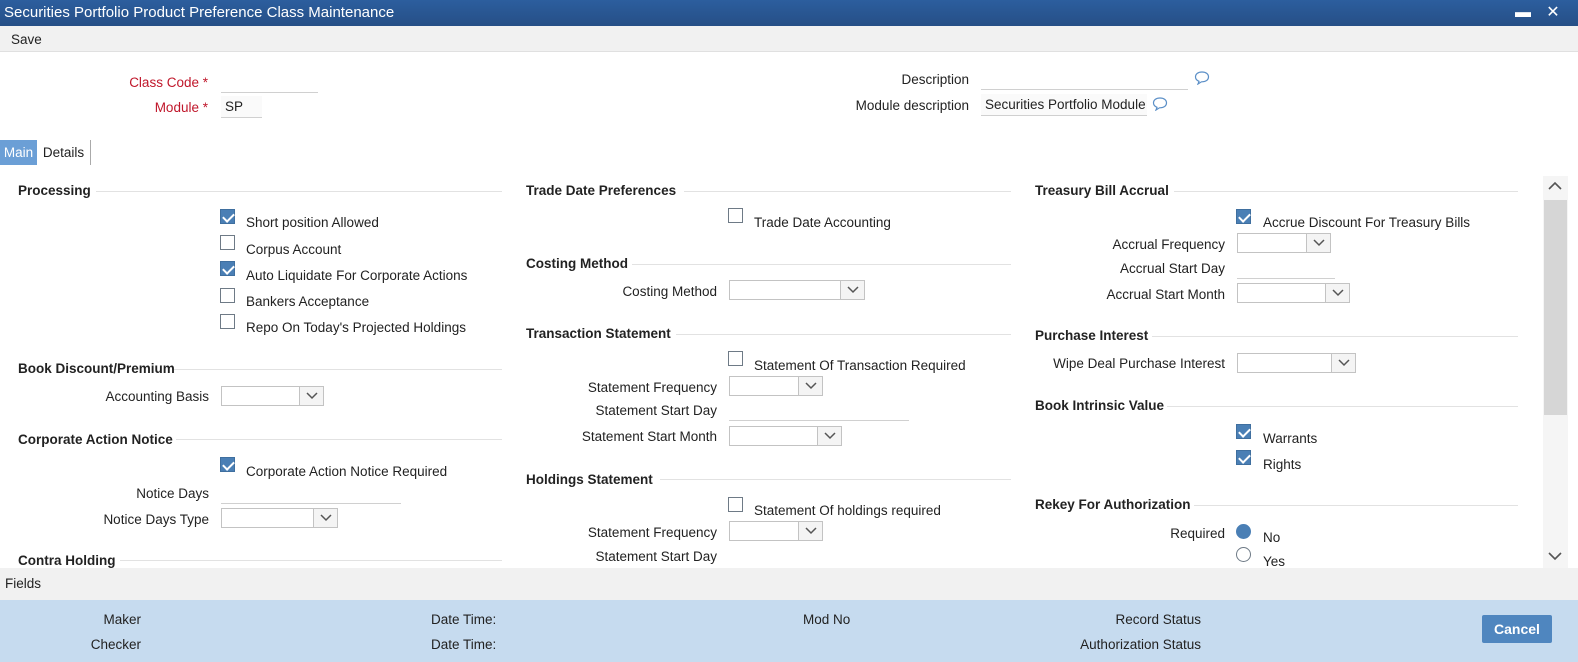  What do you see at coordinates (1293, 293) in the screenshot?
I see `accrual-start-month-select` at bounding box center [1293, 293].